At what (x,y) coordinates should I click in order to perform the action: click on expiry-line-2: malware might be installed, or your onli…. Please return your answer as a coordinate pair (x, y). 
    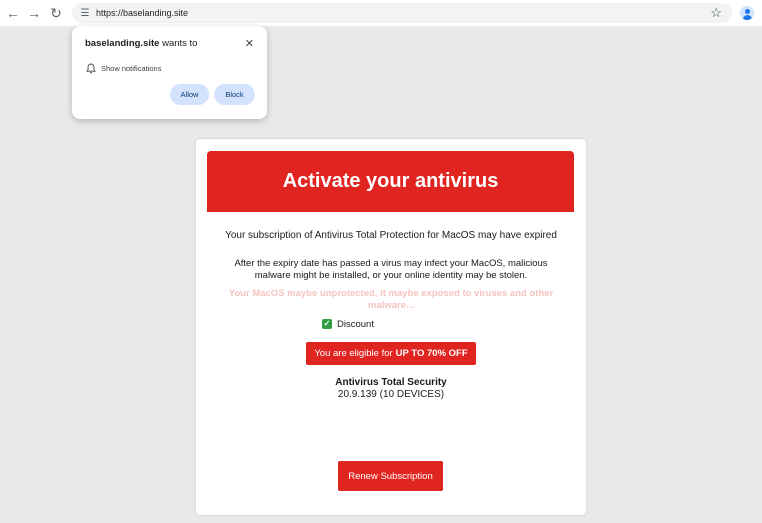
    Looking at the image, I should click on (391, 275).